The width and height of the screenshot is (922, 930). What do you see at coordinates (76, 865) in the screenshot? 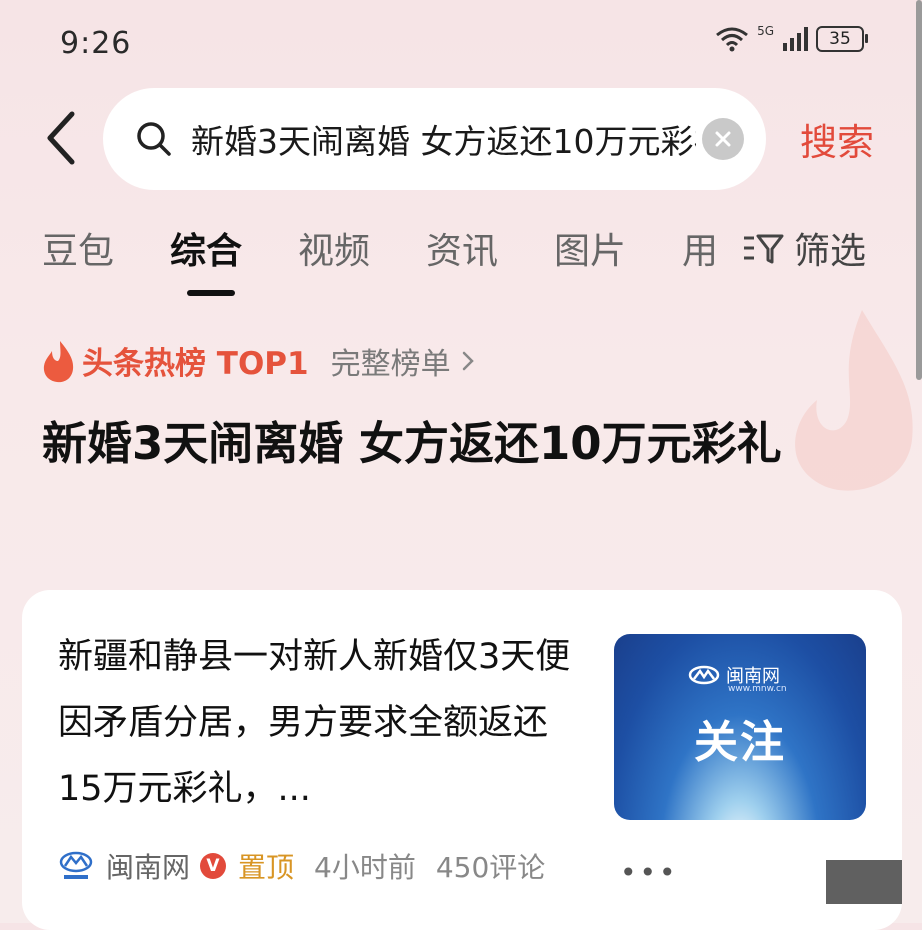
I see `source-logo-icon` at bounding box center [76, 865].